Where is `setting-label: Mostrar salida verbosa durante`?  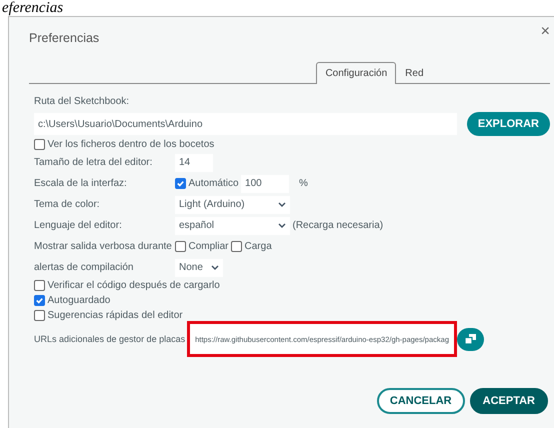 setting-label: Mostrar salida verbosa durante is located at coordinates (103, 247).